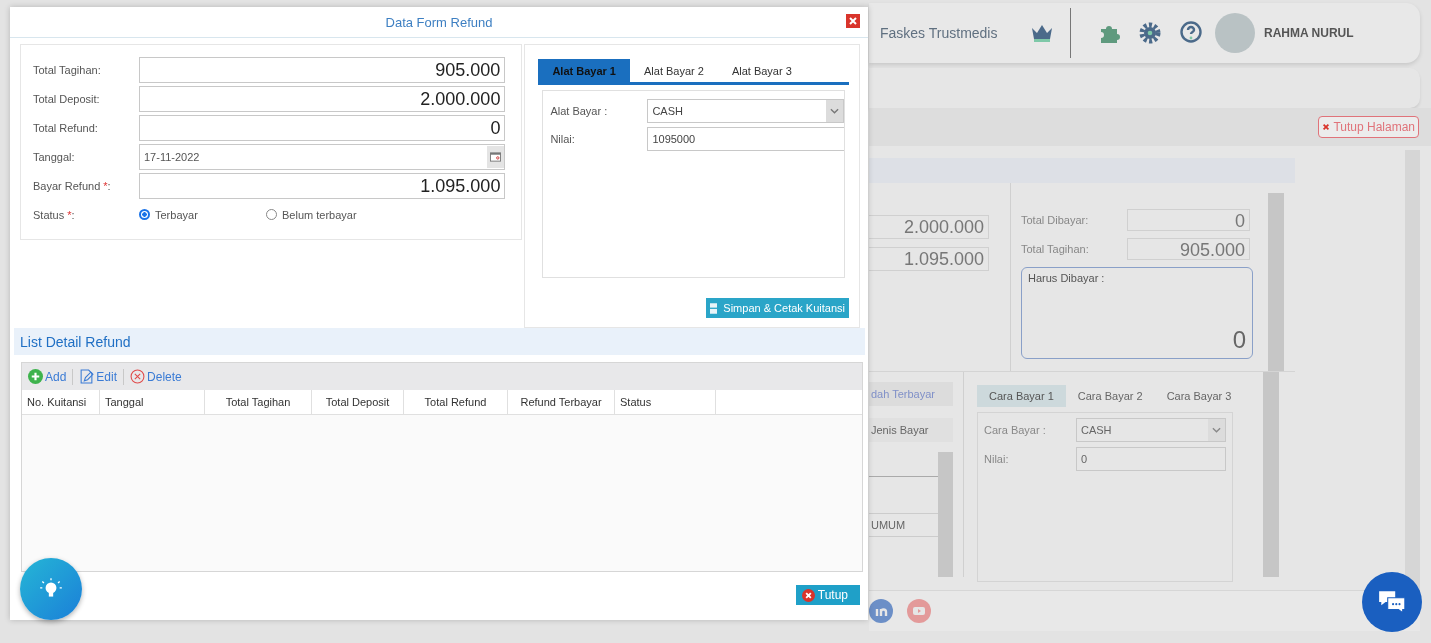 This screenshot has height=643, width=1431. Describe the element at coordinates (54, 214) in the screenshot. I see `field-label: Status *:` at that location.